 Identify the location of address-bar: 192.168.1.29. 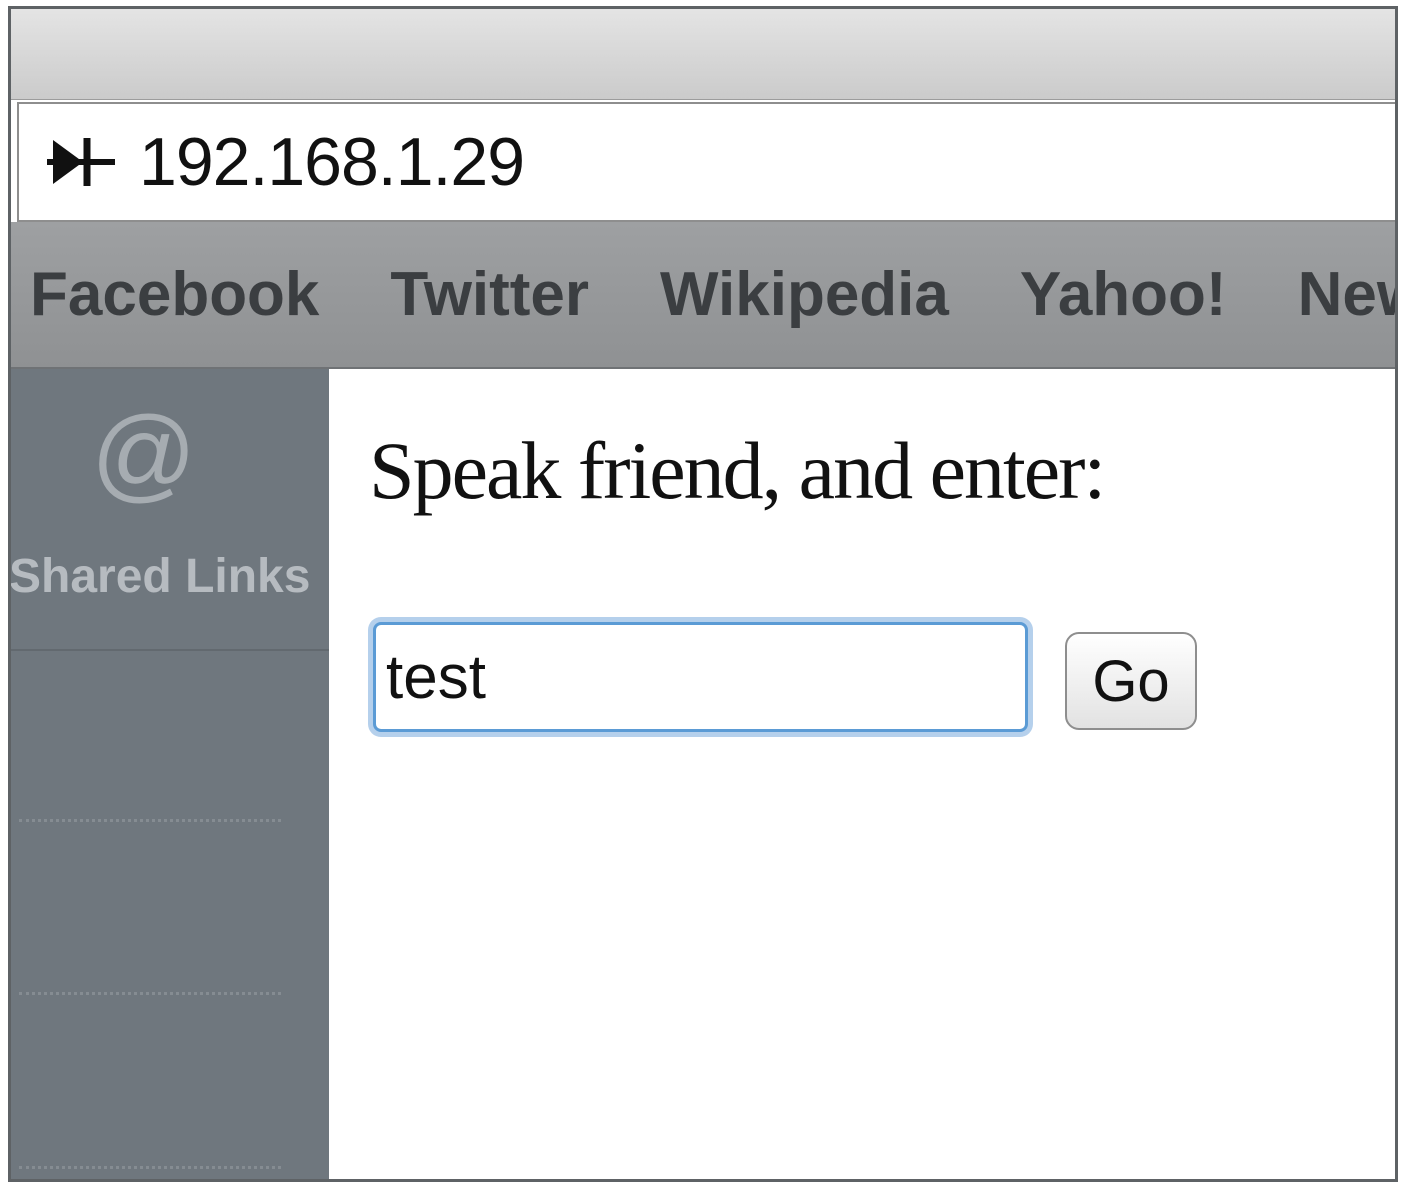
(706, 162).